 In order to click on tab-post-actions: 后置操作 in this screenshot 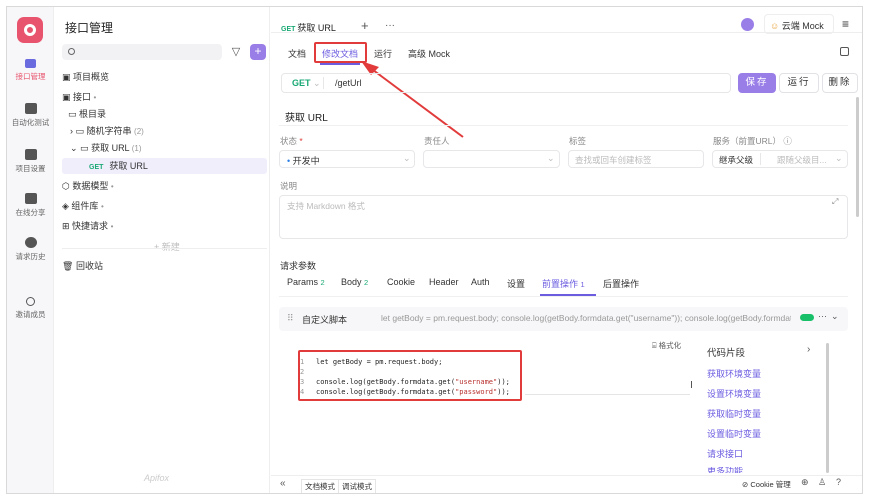, I will do `click(621, 283)`.